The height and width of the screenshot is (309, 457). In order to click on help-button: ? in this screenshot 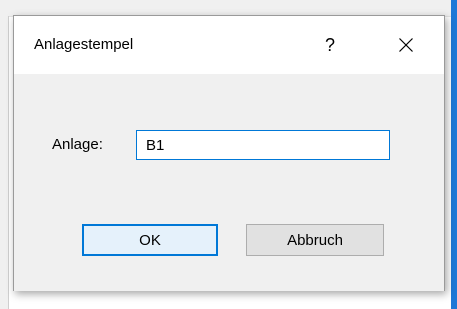, I will do `click(330, 45)`.